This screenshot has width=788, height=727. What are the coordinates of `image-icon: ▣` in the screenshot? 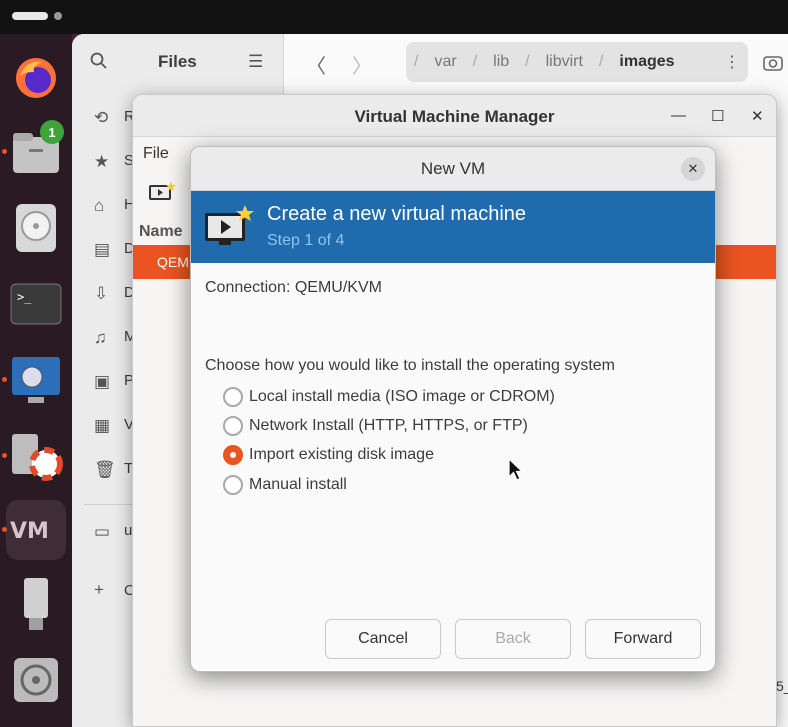 It's located at (102, 381).